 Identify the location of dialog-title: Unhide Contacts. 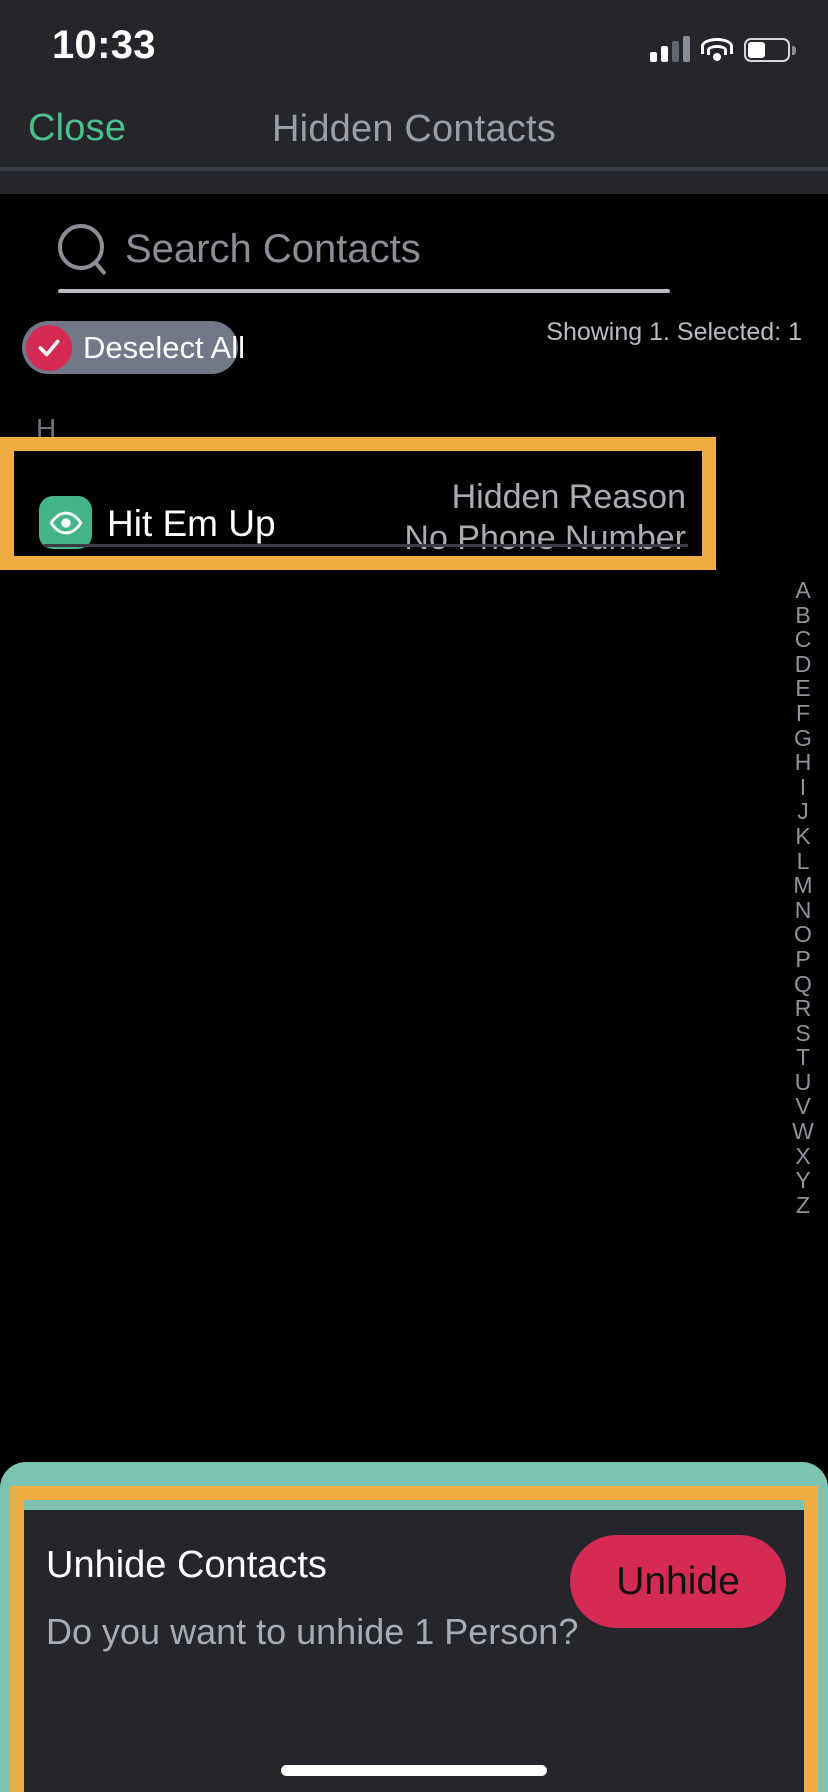
(186, 1565).